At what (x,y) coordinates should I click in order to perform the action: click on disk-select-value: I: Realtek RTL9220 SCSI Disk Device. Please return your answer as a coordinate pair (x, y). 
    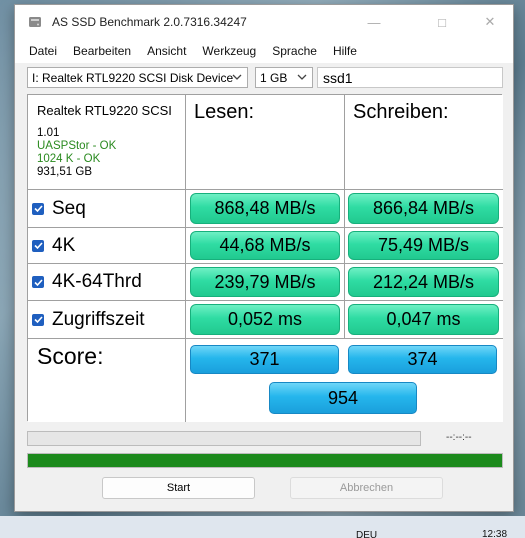
    Looking at the image, I should click on (133, 77).